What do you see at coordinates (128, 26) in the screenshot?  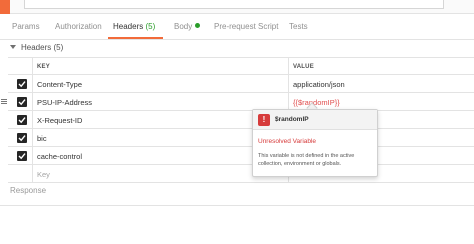 I see `tab-headers-label: Headers` at bounding box center [128, 26].